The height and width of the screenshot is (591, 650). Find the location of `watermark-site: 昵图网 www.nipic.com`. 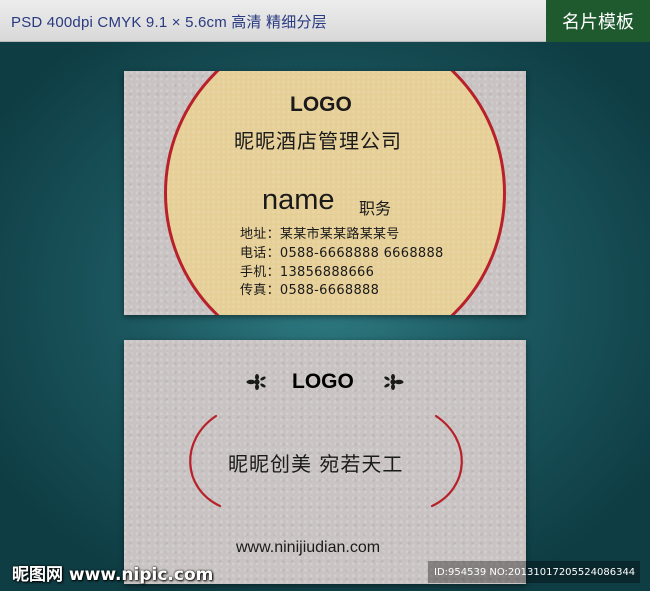

watermark-site: 昵图网 www.nipic.com is located at coordinates (113, 575).